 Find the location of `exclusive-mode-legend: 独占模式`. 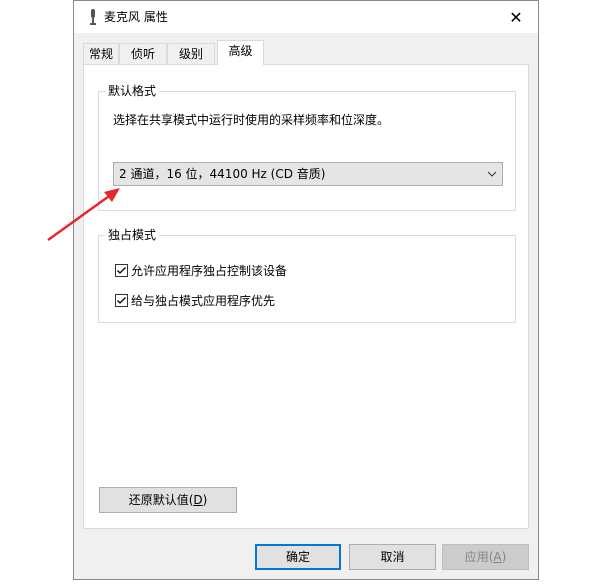

exclusive-mode-legend: 独占模式 is located at coordinates (132, 235).